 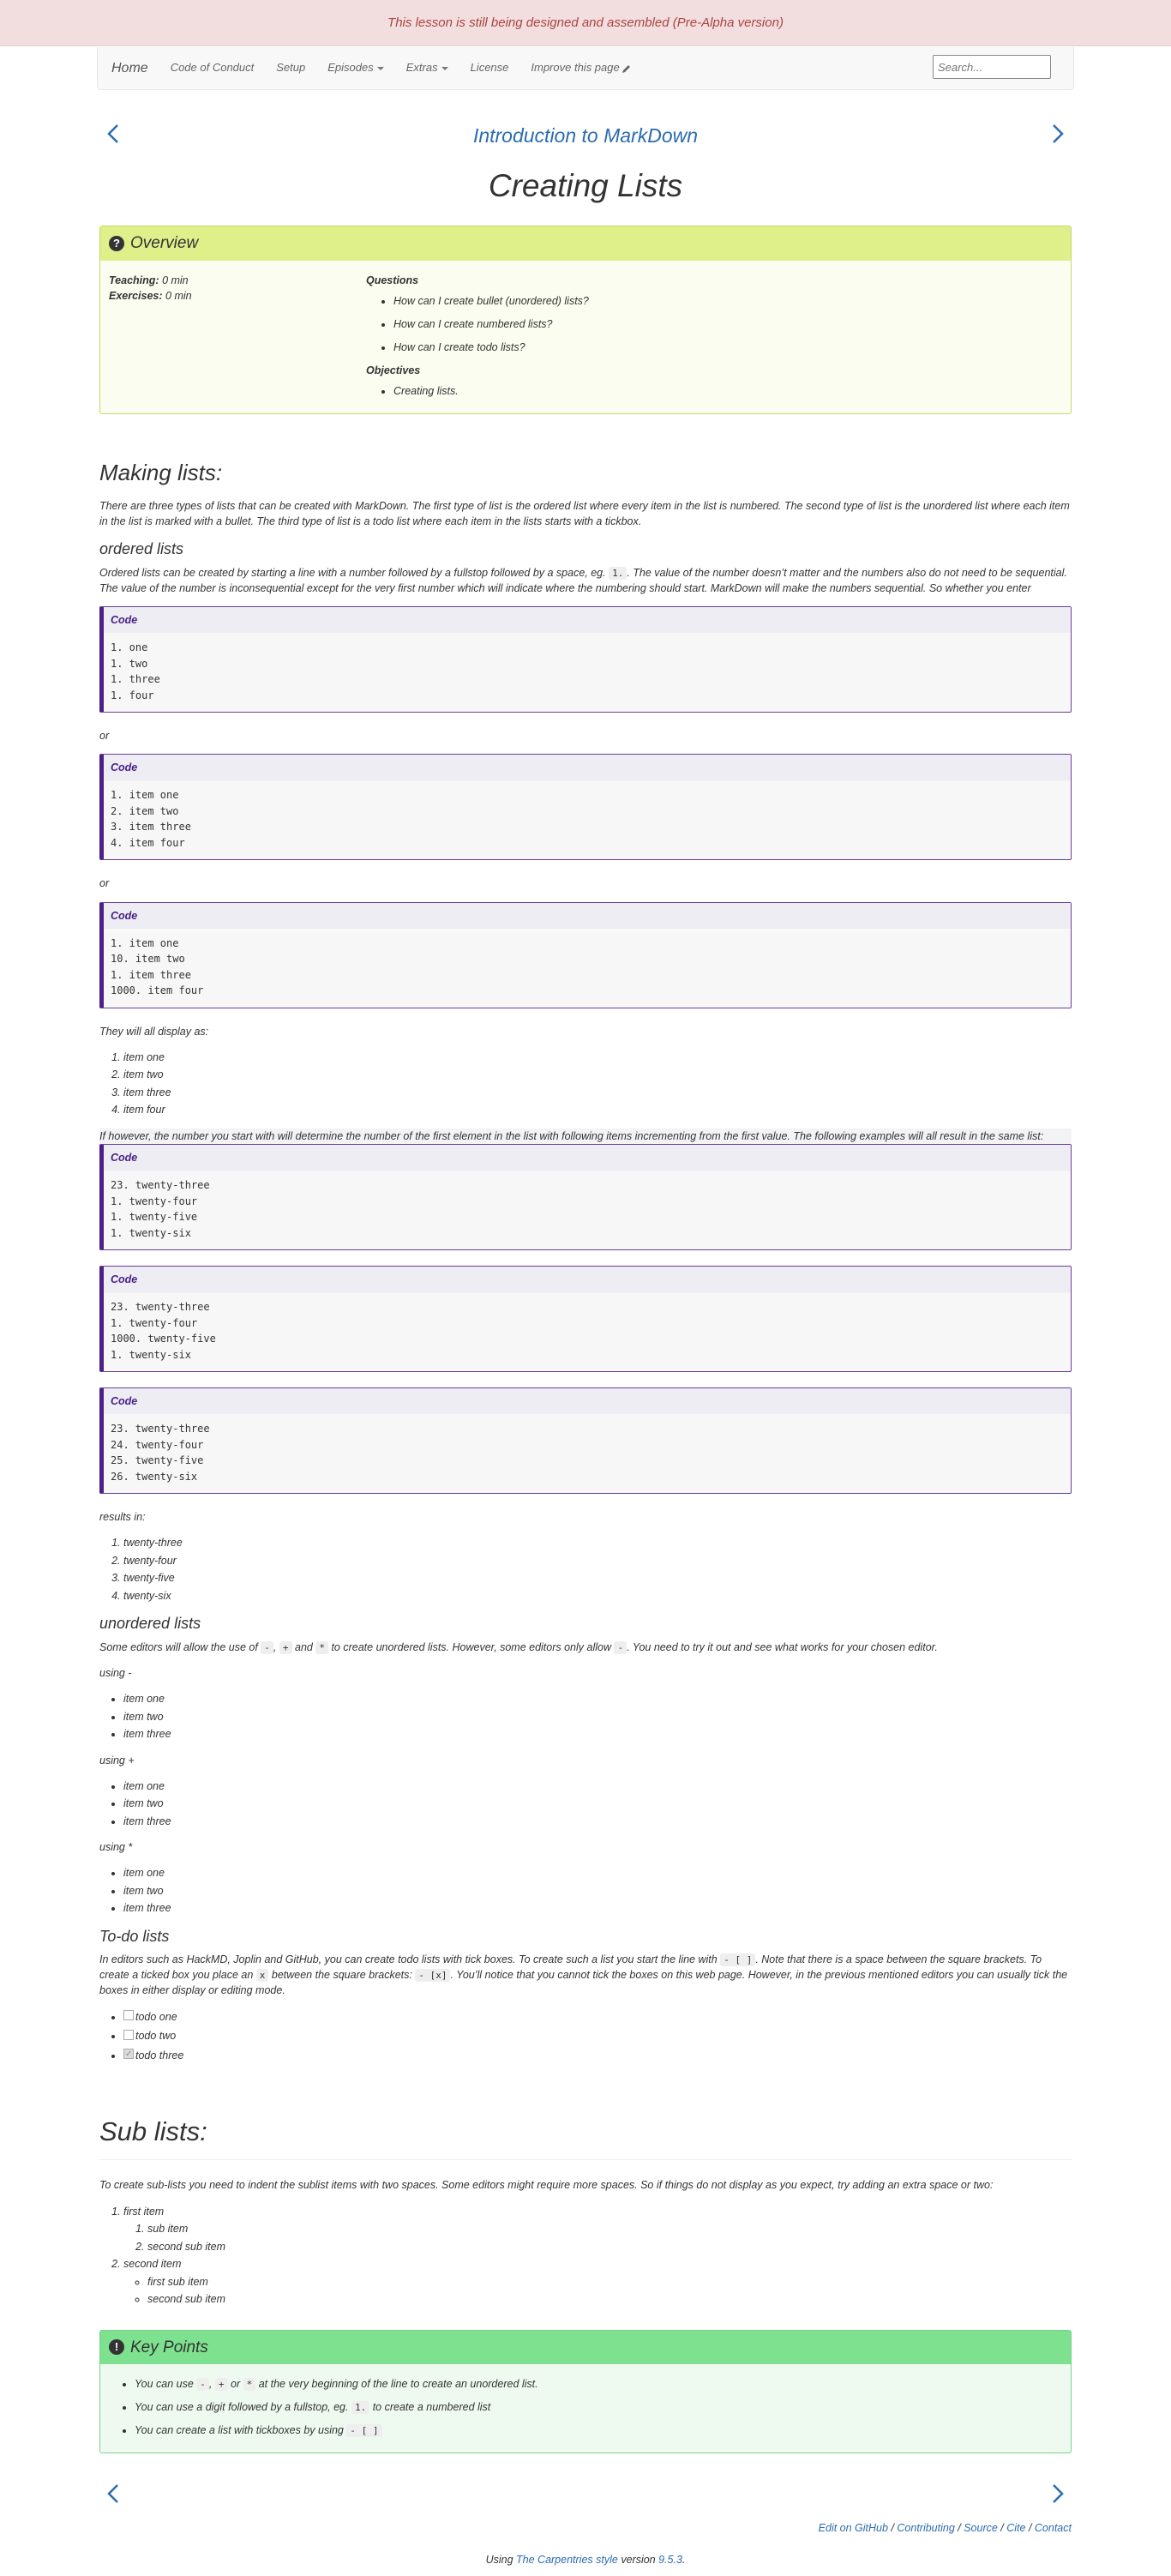 I want to click on caret-down-icon, so click(x=380, y=68).